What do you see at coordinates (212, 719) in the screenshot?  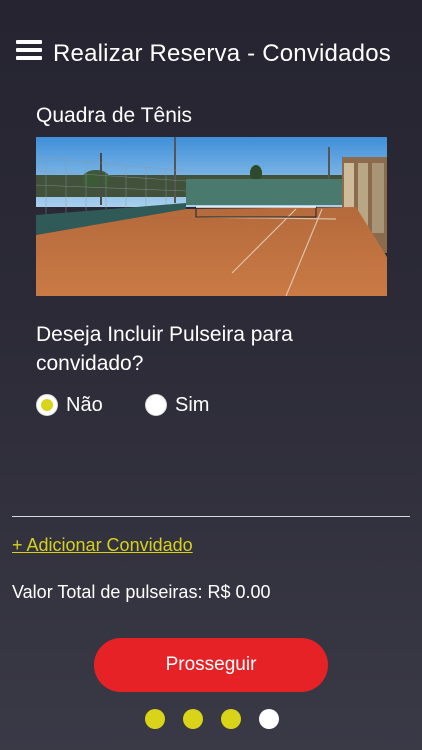 I see `page-indicator` at bounding box center [212, 719].